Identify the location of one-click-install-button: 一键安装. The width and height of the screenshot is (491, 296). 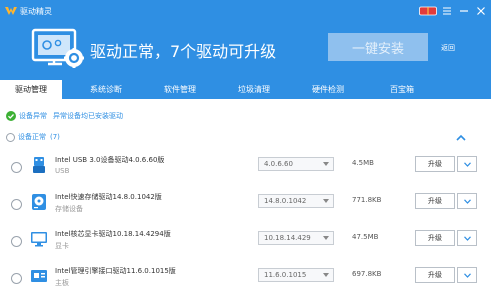
(378, 47).